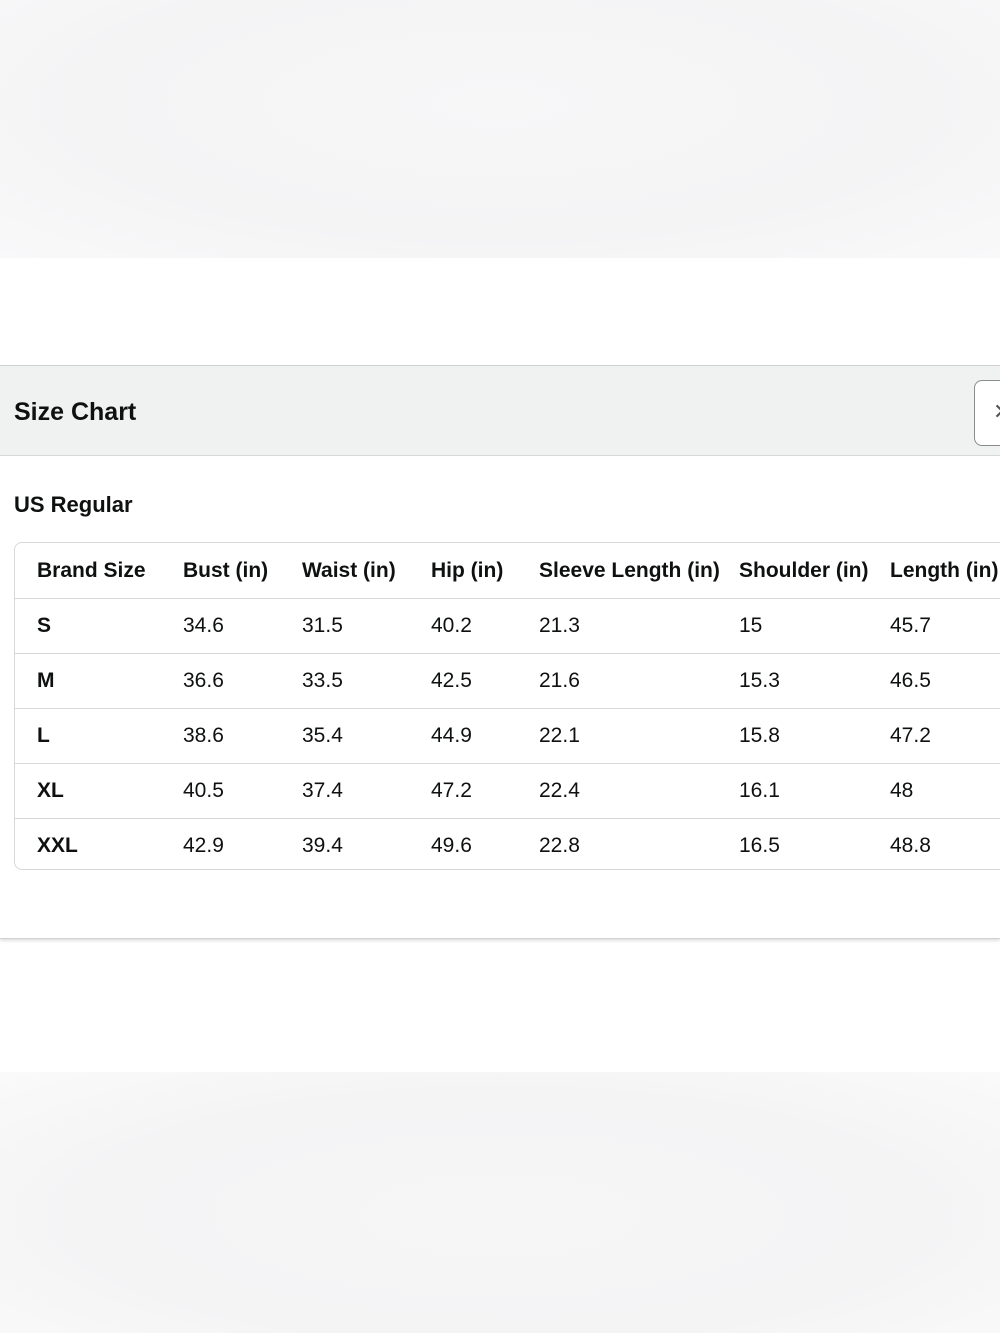 This screenshot has height=1333, width=1000. Describe the element at coordinates (792, 681) in the screenshot. I see `cell-shoulder: 15.3` at that location.